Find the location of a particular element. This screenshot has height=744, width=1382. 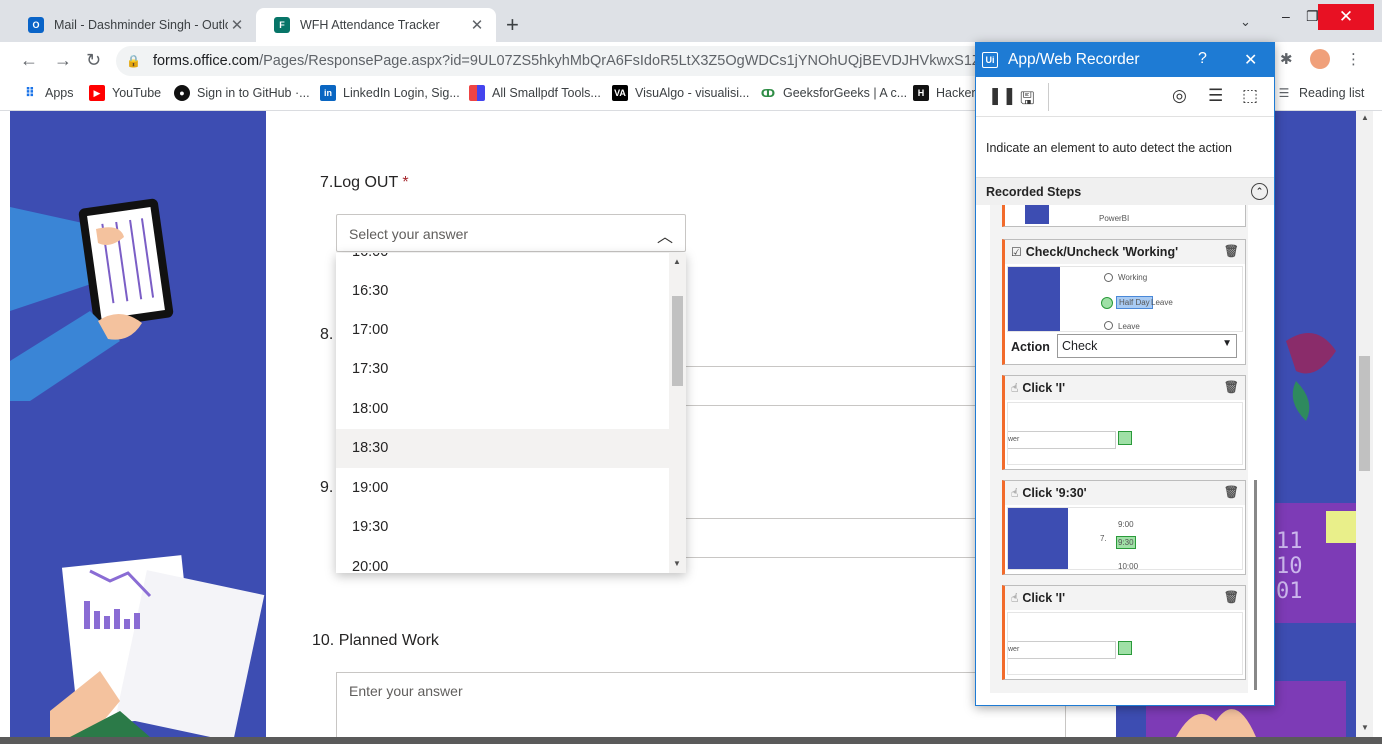

help-button: ? is located at coordinates (1202, 59).